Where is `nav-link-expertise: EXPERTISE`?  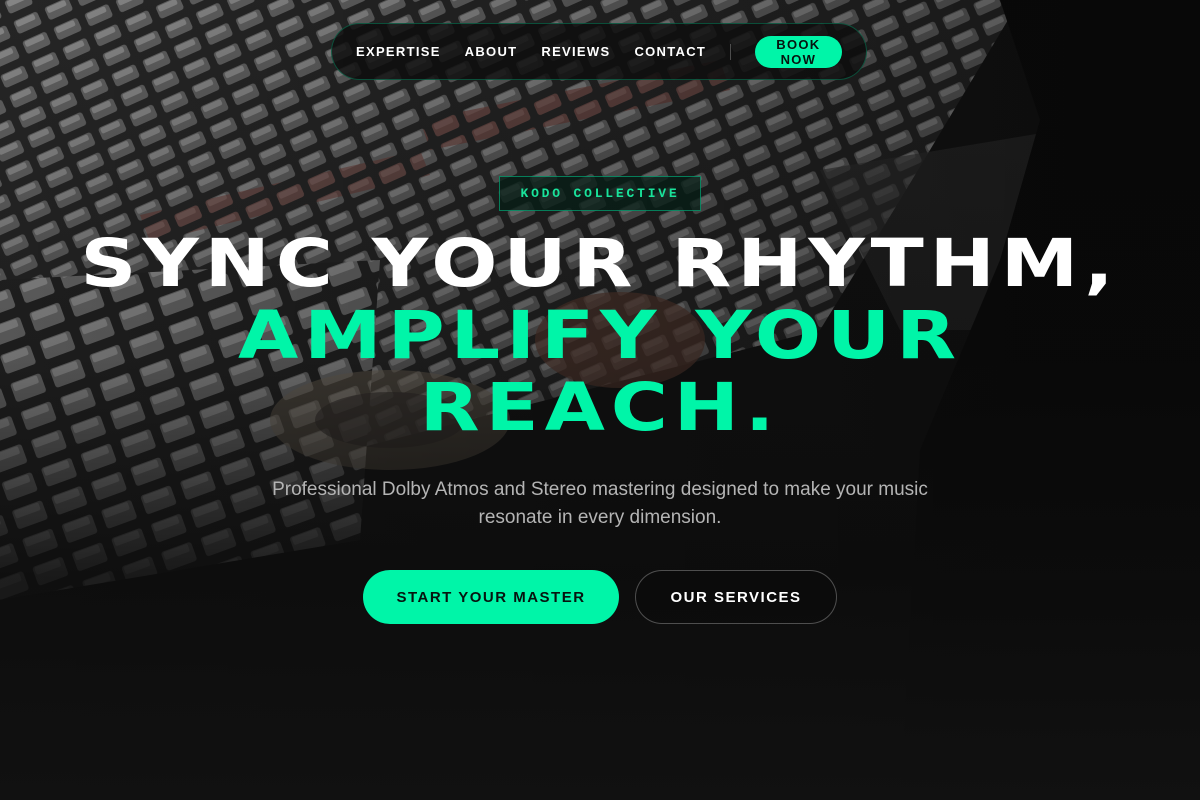
nav-link-expertise: EXPERTISE is located at coordinates (398, 51).